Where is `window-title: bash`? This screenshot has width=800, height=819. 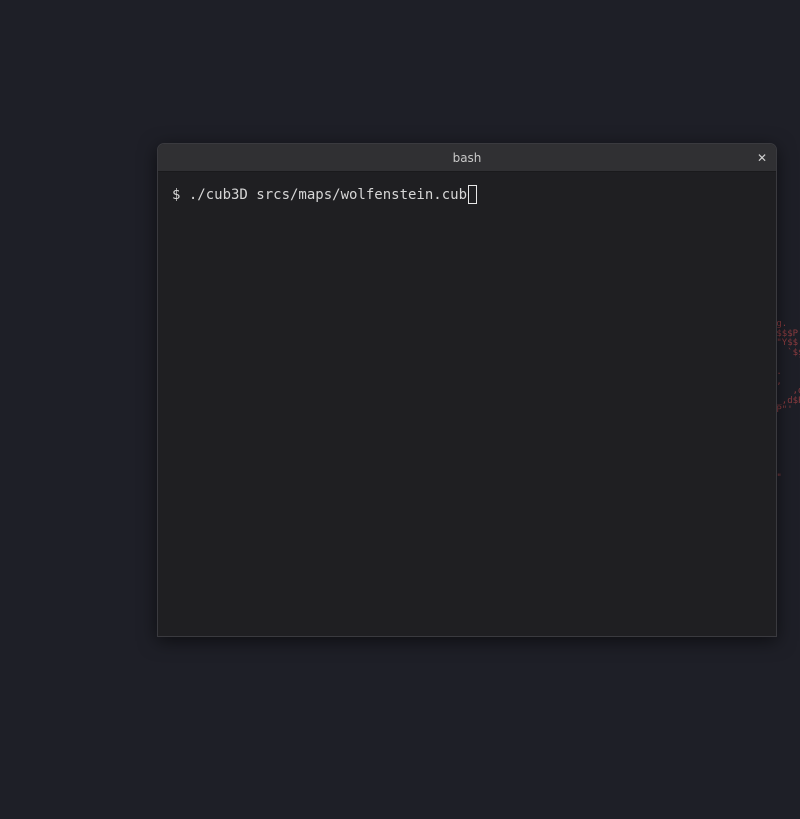
window-title: bash is located at coordinates (467, 158).